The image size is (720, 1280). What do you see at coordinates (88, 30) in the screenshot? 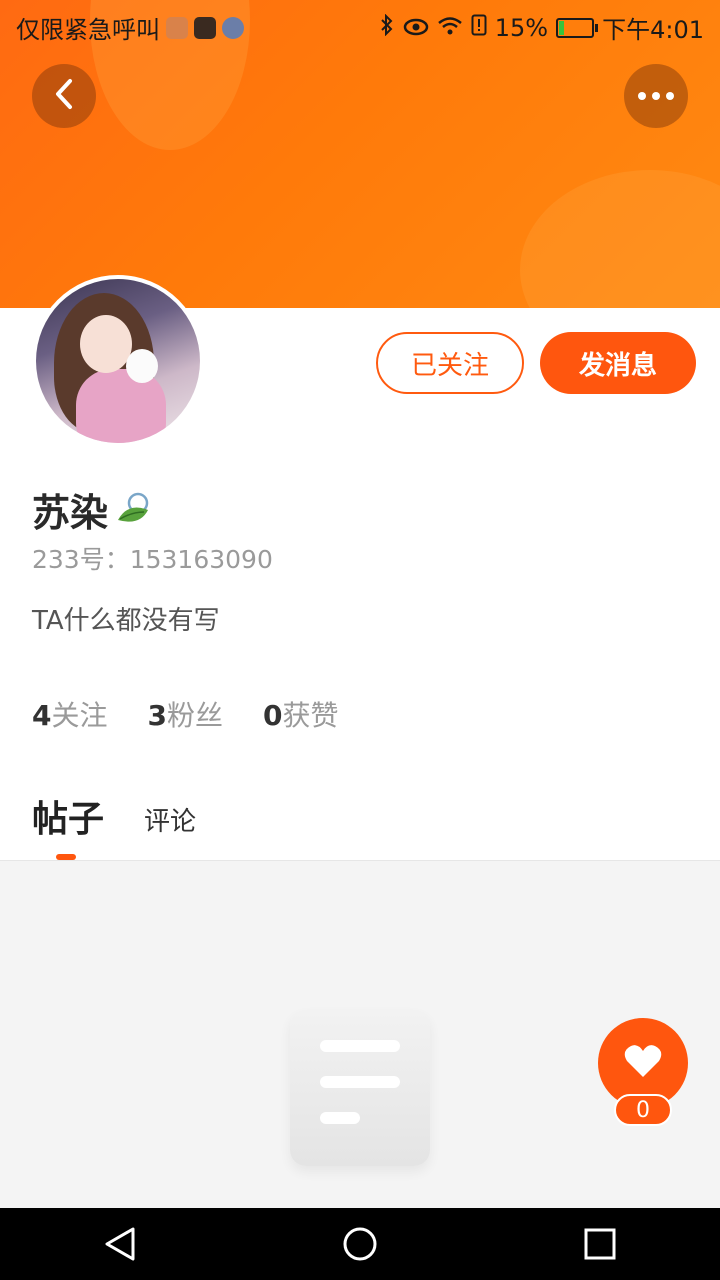
I see `carrier-text: 仅限紧急呼叫` at bounding box center [88, 30].